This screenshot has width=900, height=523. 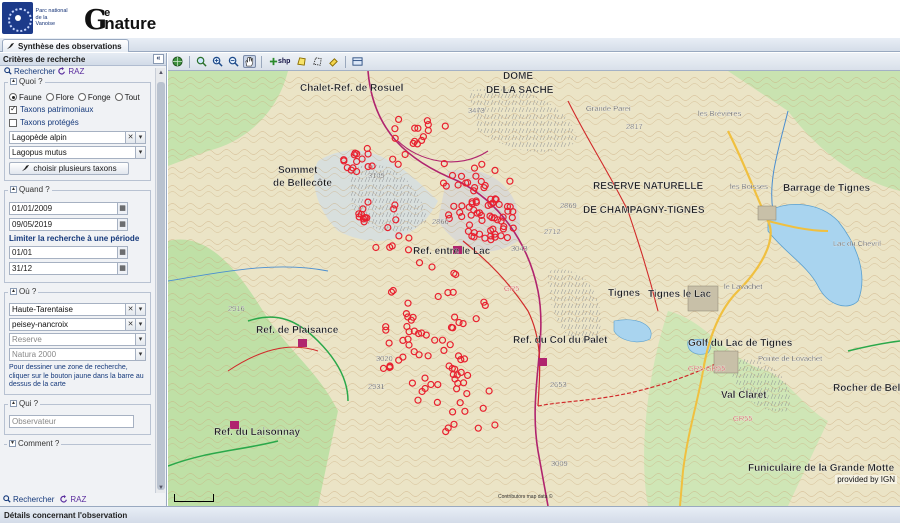 I want to click on radio-faune, so click(x=13, y=97).